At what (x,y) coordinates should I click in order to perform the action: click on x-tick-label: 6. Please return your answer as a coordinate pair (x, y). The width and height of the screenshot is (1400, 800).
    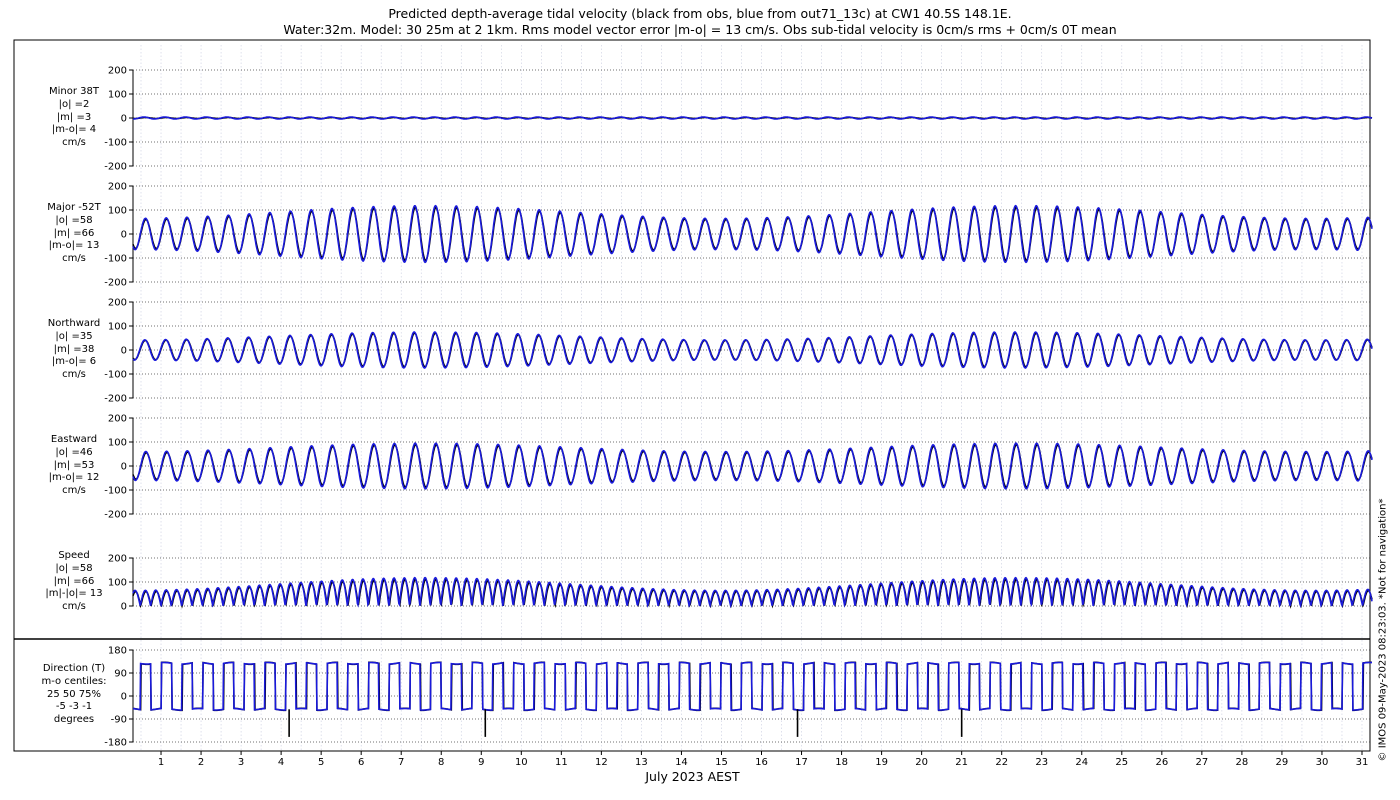
    Looking at the image, I should click on (361, 762).